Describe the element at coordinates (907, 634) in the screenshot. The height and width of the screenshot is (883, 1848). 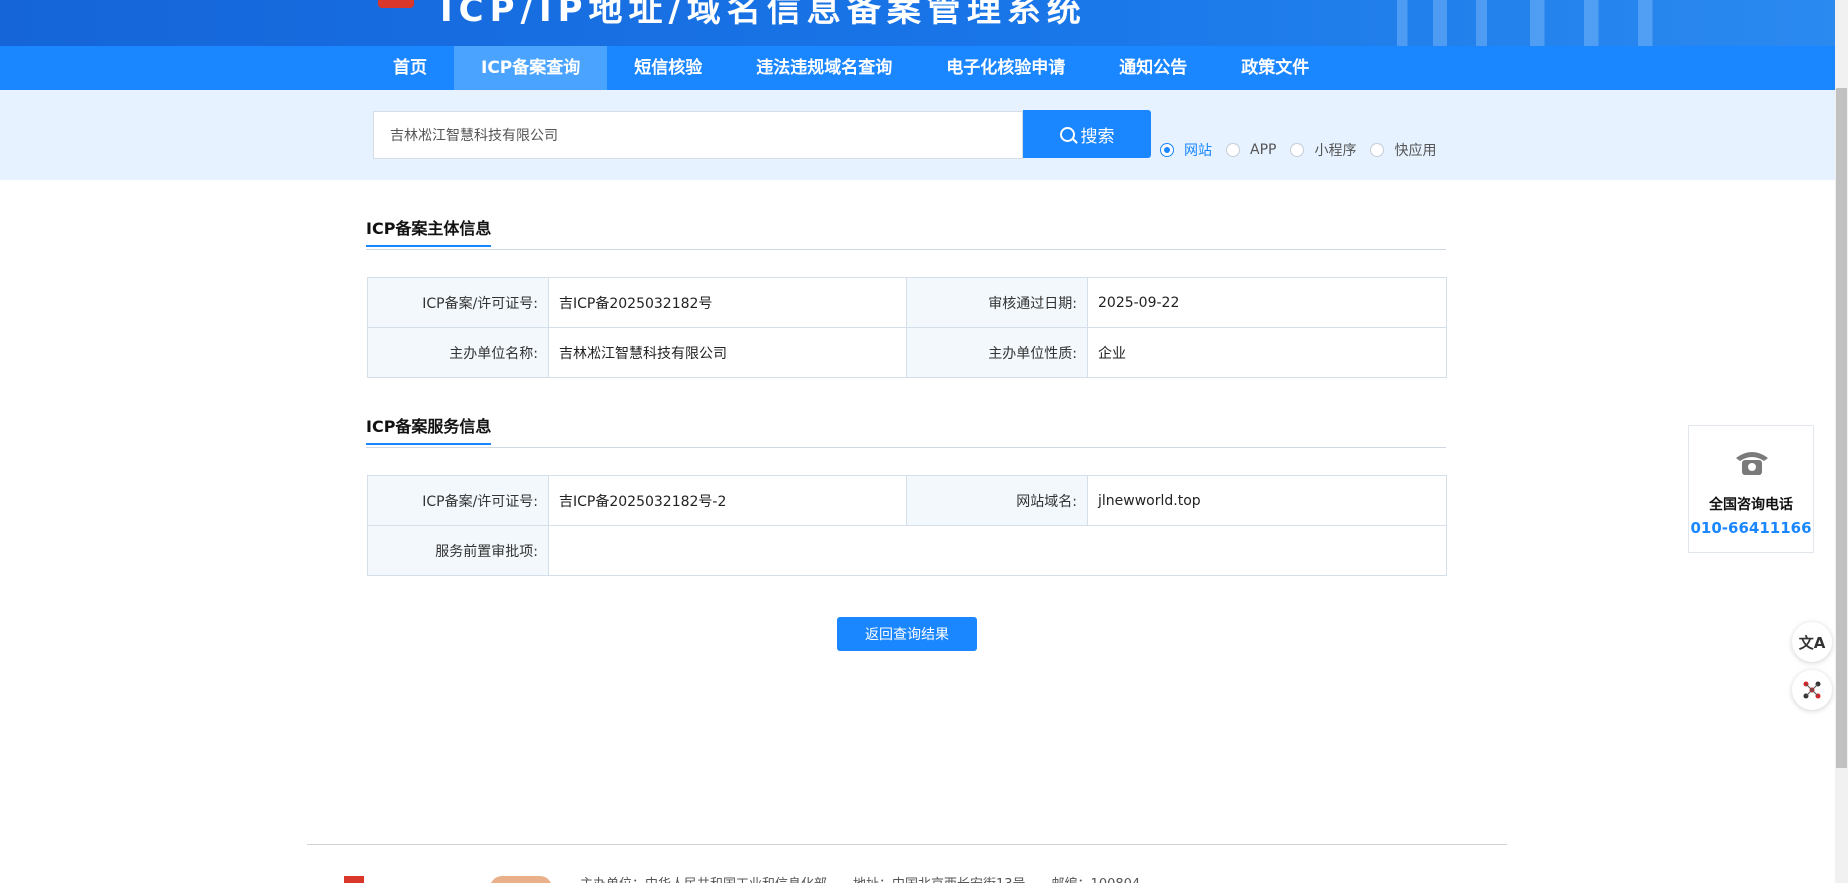
I see `back-to-results-button: 返回查询结果` at that location.